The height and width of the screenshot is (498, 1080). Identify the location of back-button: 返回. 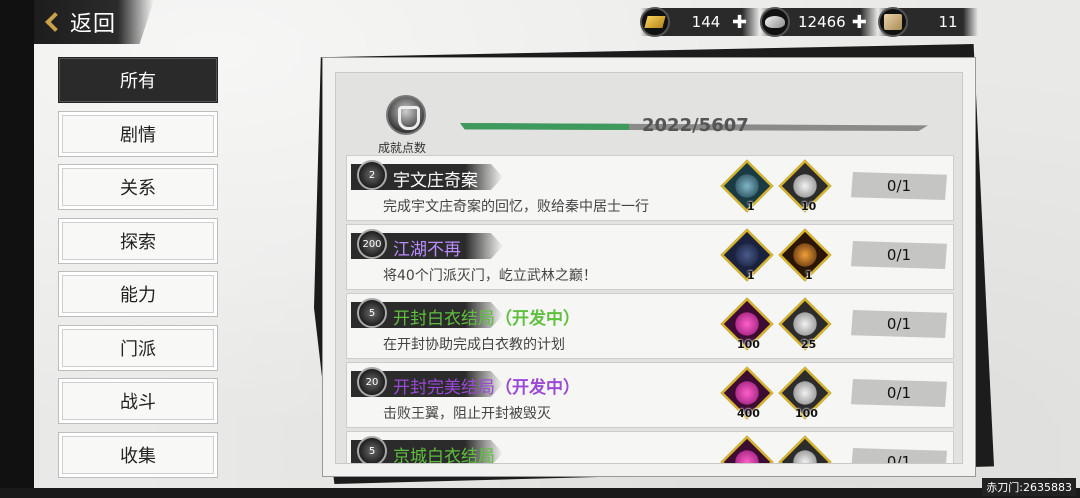
(94, 22).